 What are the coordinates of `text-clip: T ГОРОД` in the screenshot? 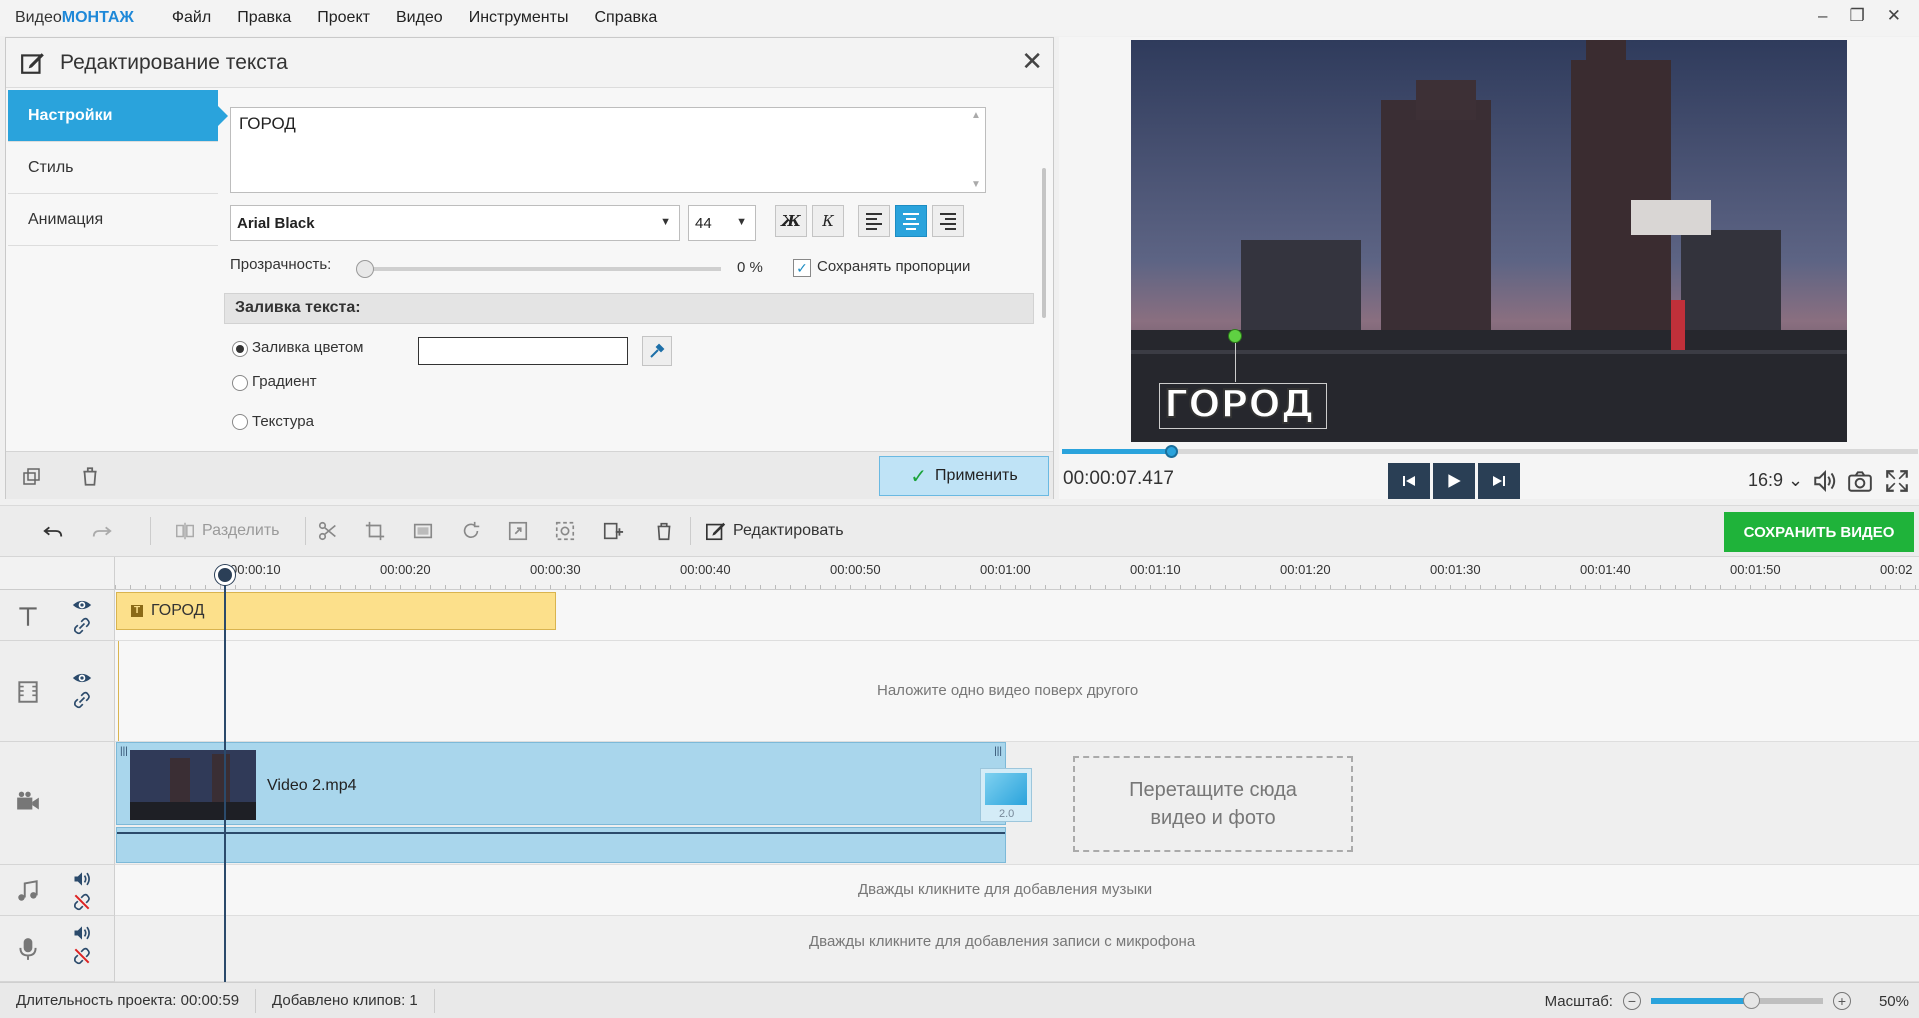 It's located at (336, 611).